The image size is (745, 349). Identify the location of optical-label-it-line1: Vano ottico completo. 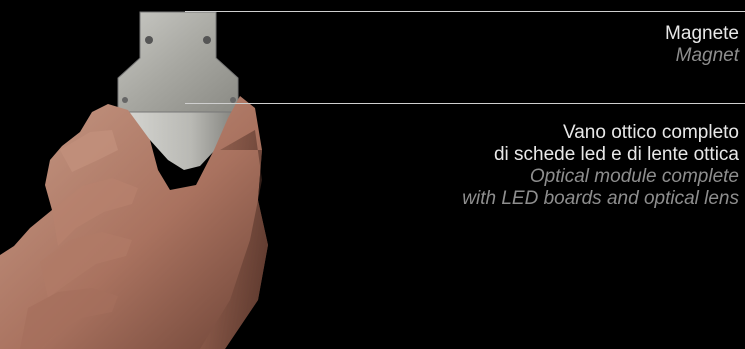
(650, 132).